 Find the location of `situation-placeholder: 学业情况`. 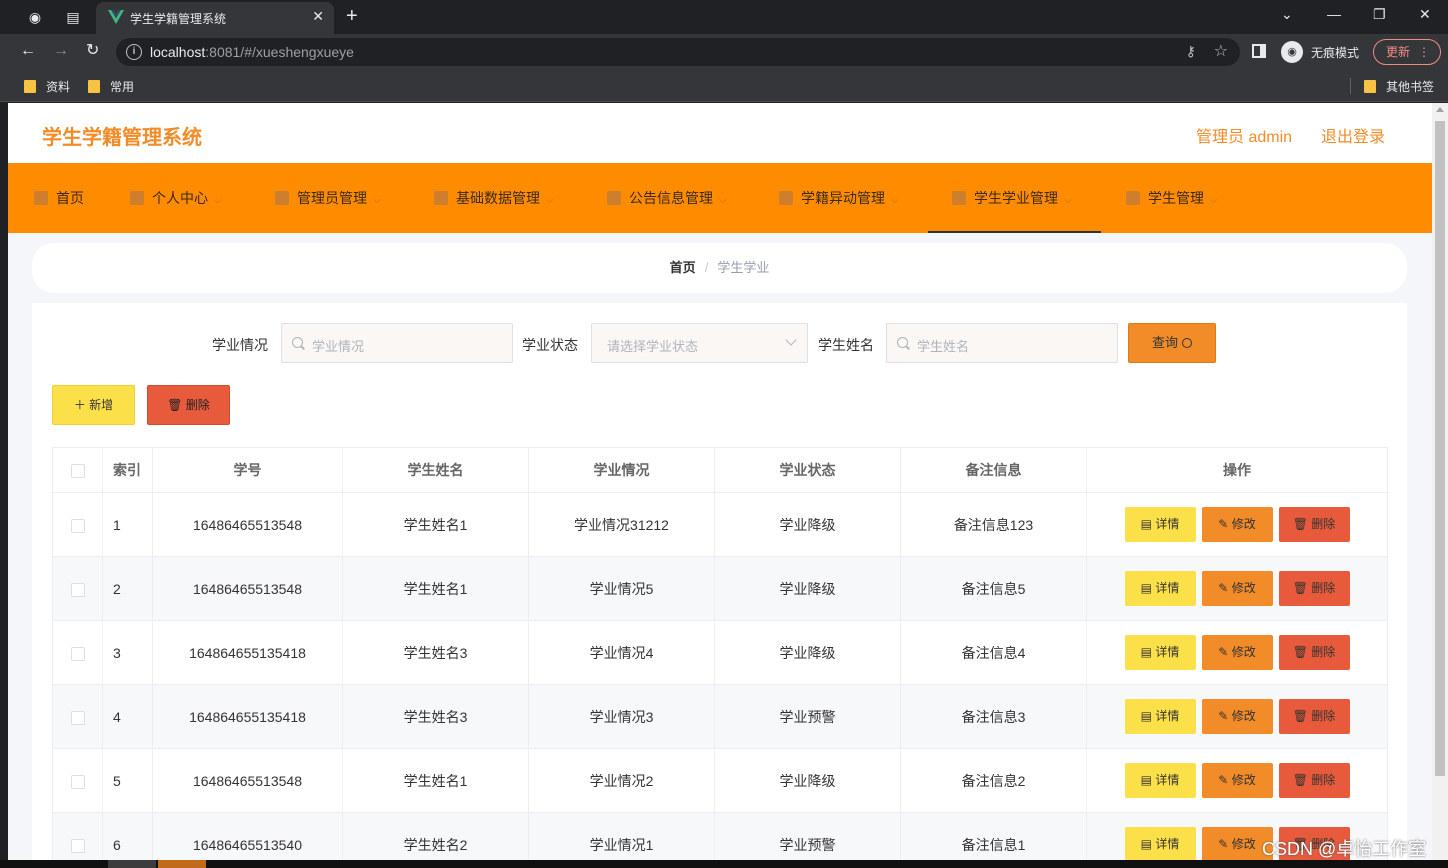

situation-placeholder: 学业情况 is located at coordinates (338, 346).